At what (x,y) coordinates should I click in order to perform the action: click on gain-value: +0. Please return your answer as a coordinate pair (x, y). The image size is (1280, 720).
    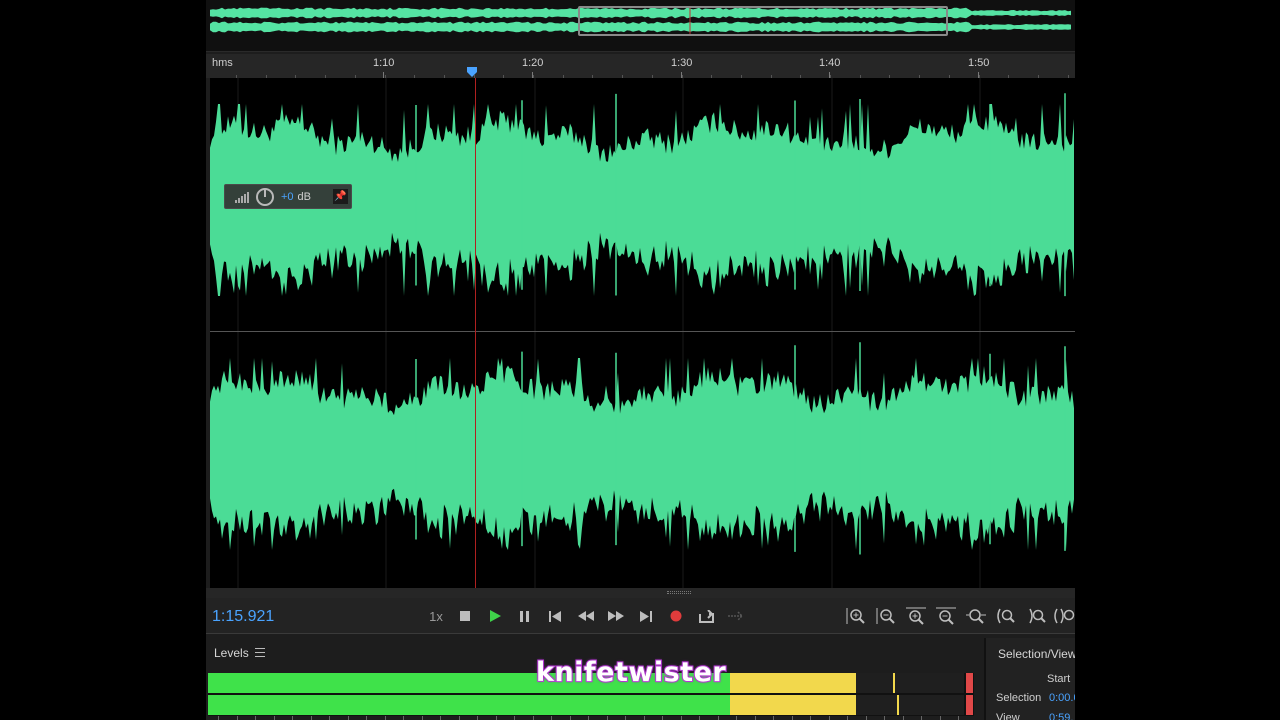
    Looking at the image, I should click on (287, 197).